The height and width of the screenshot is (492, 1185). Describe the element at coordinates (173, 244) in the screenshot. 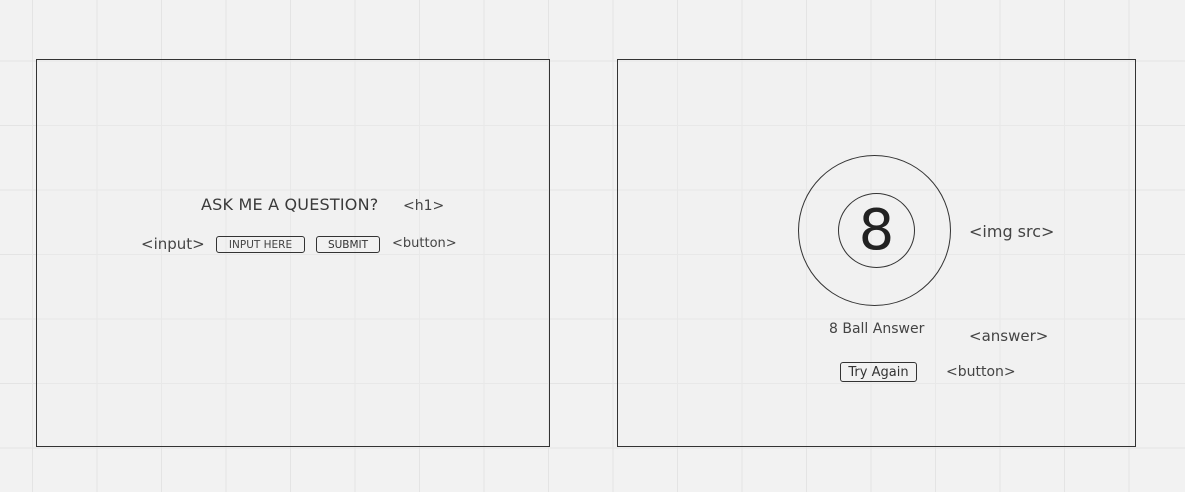

I see `input-tag-annotation: <input>` at that location.